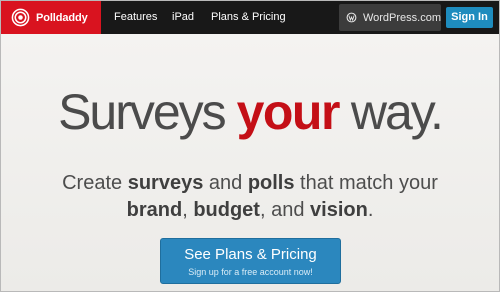 The width and height of the screenshot is (500, 292). What do you see at coordinates (288, 112) in the screenshot?
I see `headline-accent: your` at bounding box center [288, 112].